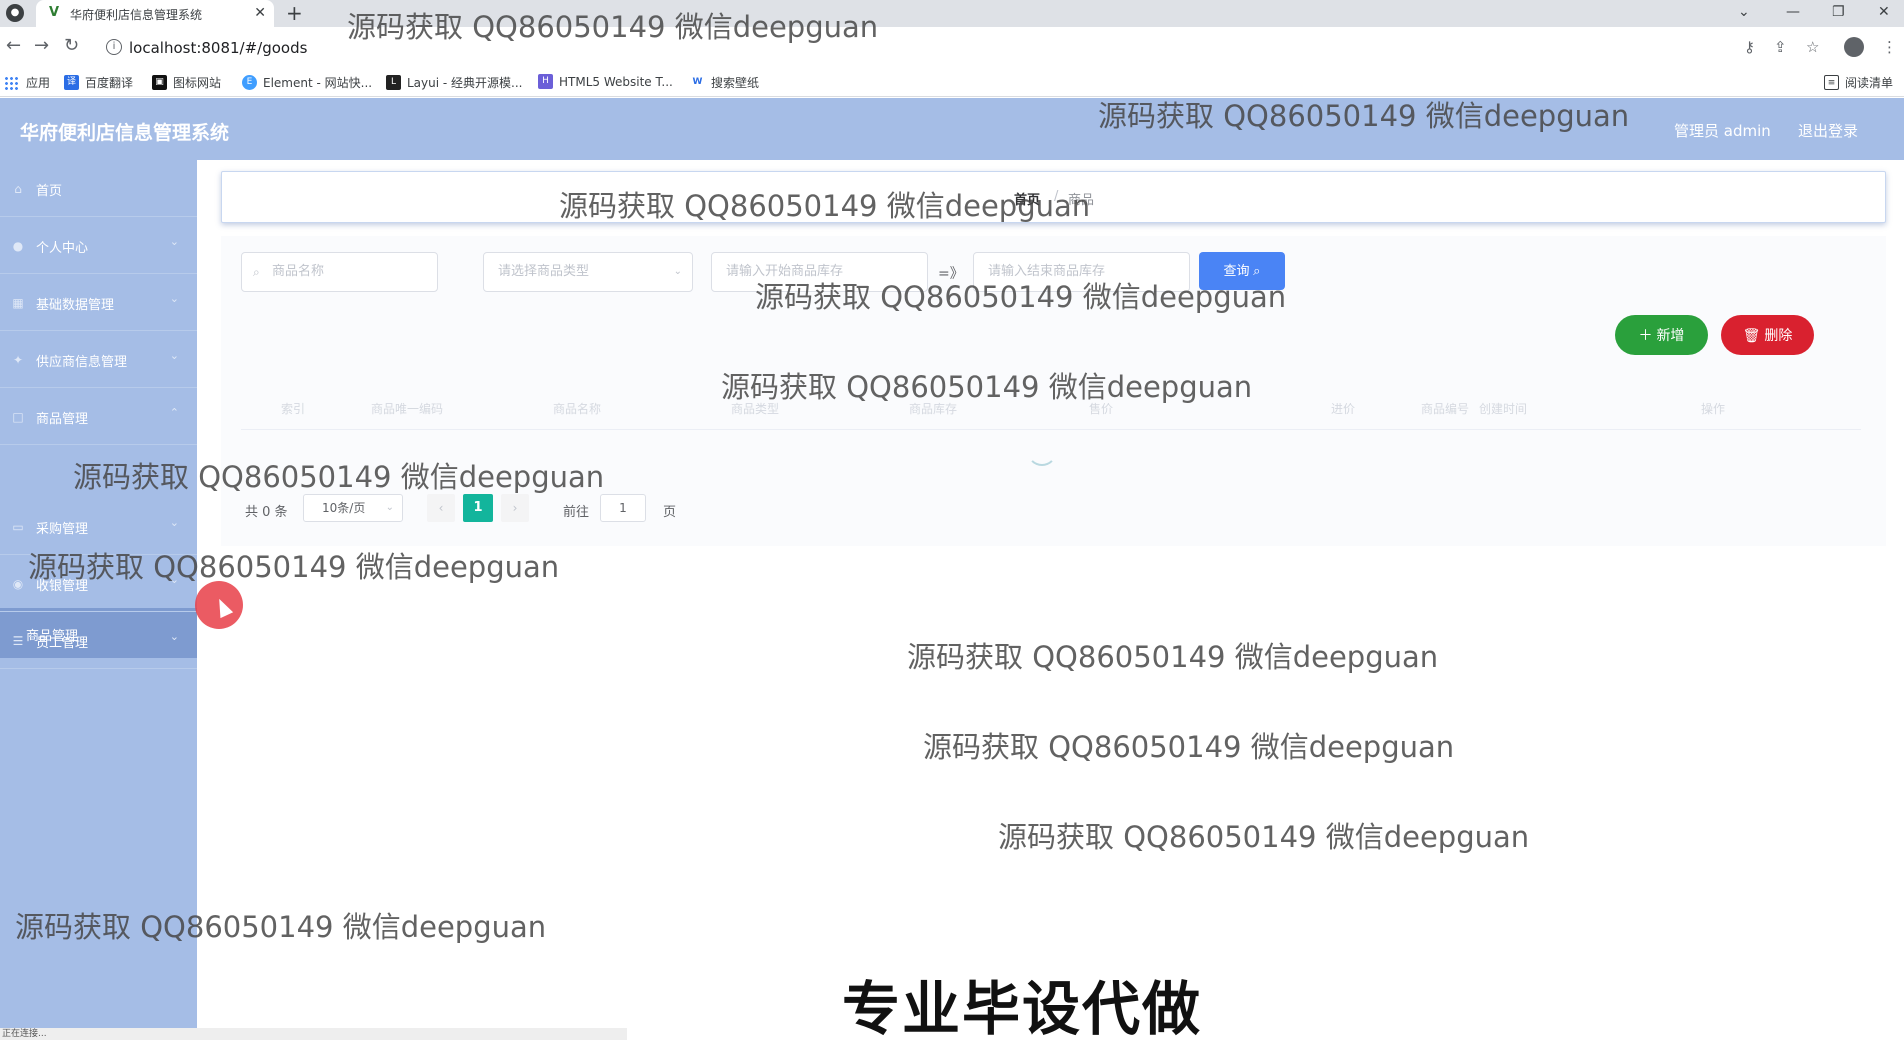 The height and width of the screenshot is (1040, 1904). I want to click on minimize-icon: —, so click(1793, 12).